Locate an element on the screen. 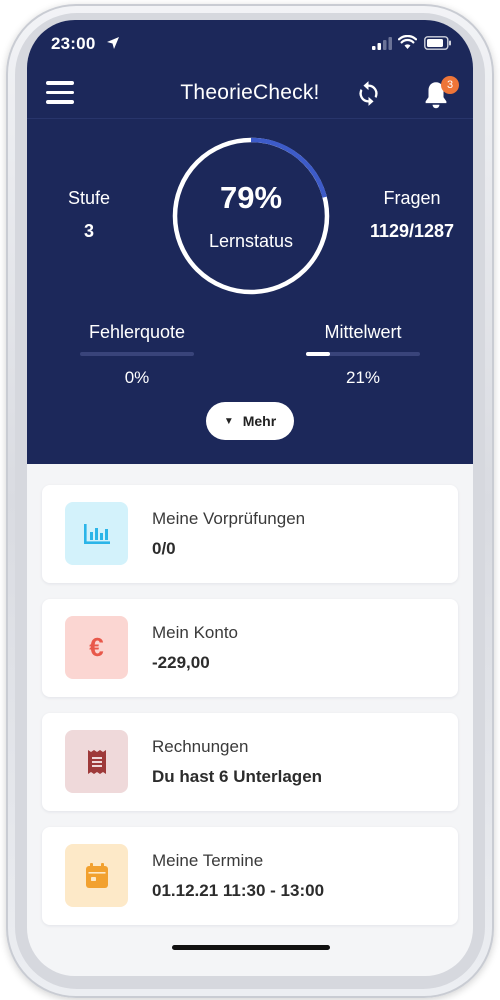  cellular-signal-icon is located at coordinates (382, 43).